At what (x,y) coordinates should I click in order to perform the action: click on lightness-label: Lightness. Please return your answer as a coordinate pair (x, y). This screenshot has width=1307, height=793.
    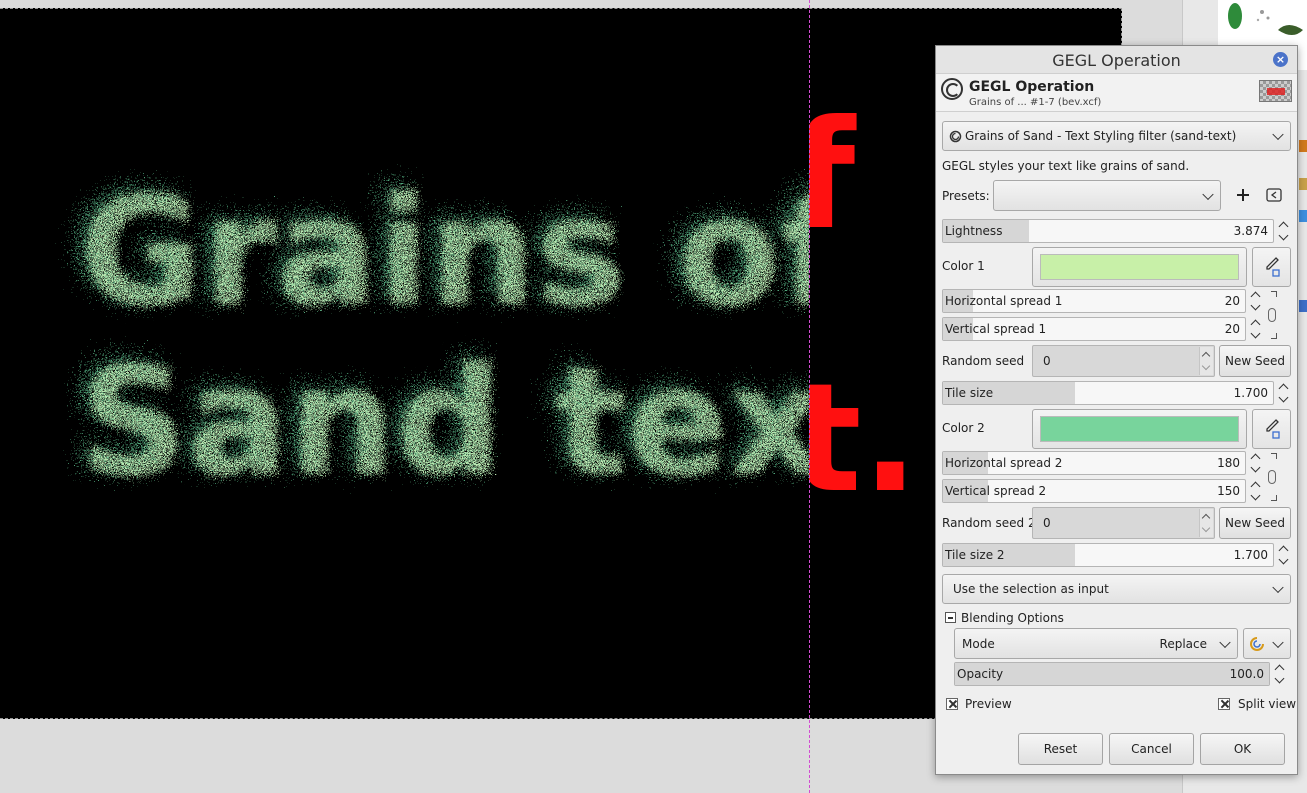
    Looking at the image, I should click on (974, 231).